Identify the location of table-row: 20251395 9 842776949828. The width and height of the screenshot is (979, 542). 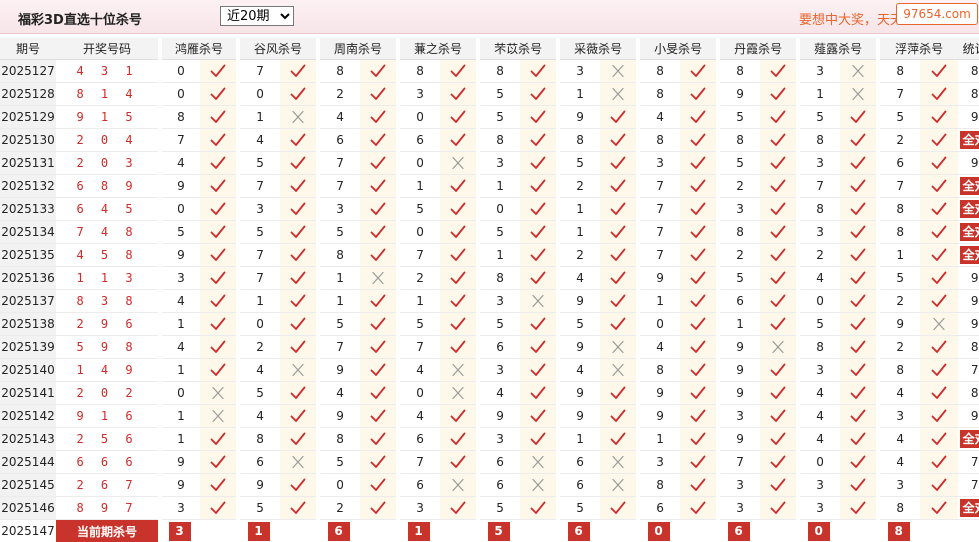
(489, 347).